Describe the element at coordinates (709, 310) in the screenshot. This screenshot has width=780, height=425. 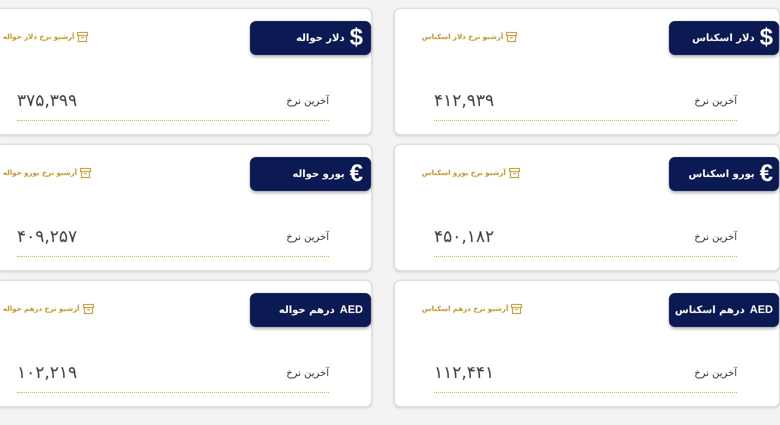
I see `currency-title: درهم اسکناس` at that location.